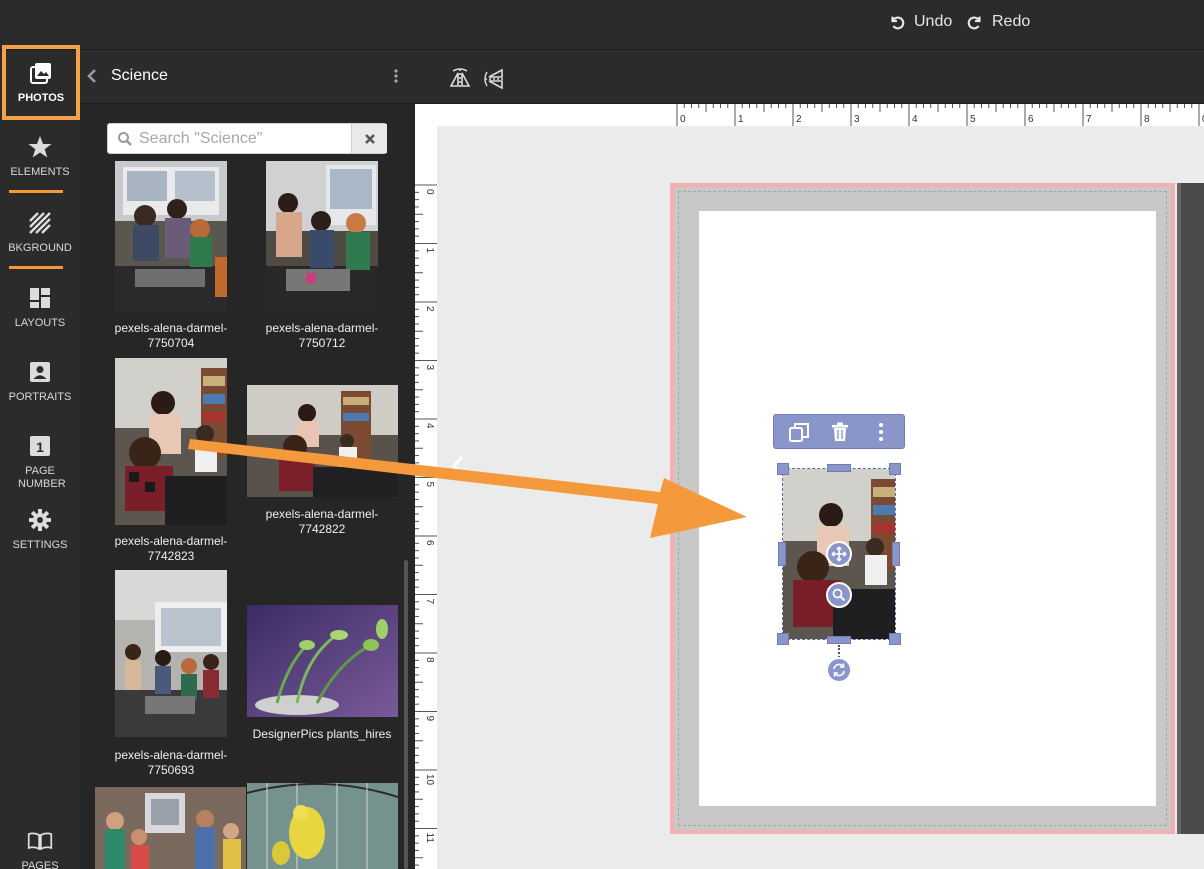 This screenshot has height=869, width=1204. I want to click on photo-caption: pexels-alena-darmel- 7750693, so click(171, 763).